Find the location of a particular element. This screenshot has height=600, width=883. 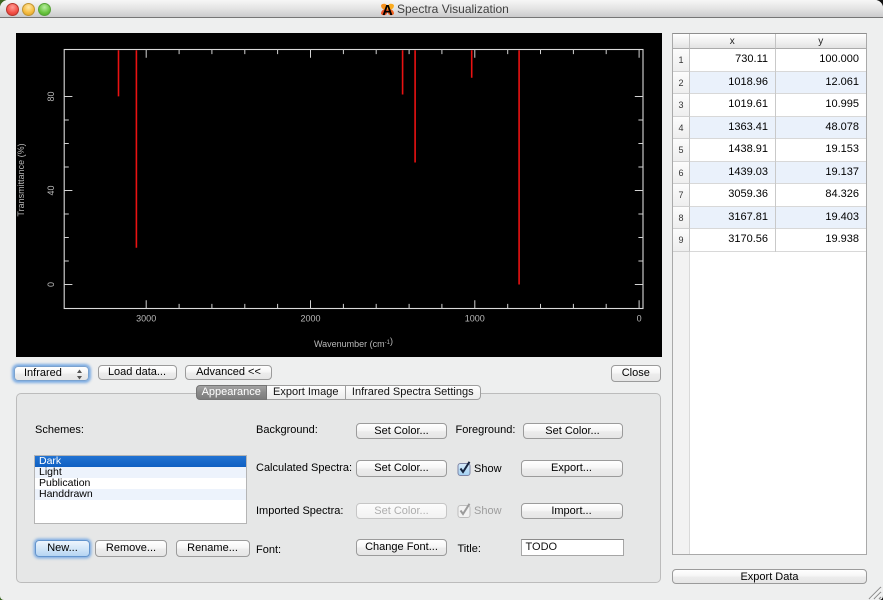

svg-text: 80 is located at coordinates (51, 96).